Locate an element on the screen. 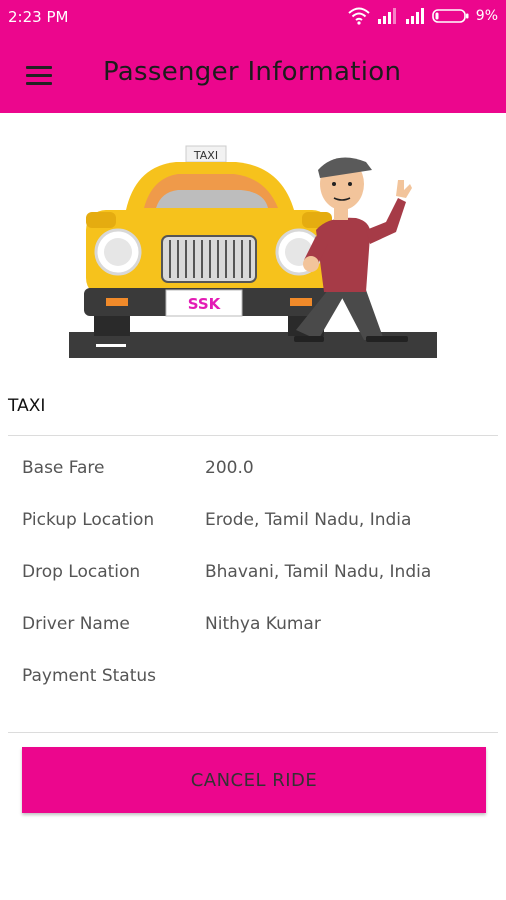  detail-row-base-fare: Base Fare 200.0 is located at coordinates (257, 473).